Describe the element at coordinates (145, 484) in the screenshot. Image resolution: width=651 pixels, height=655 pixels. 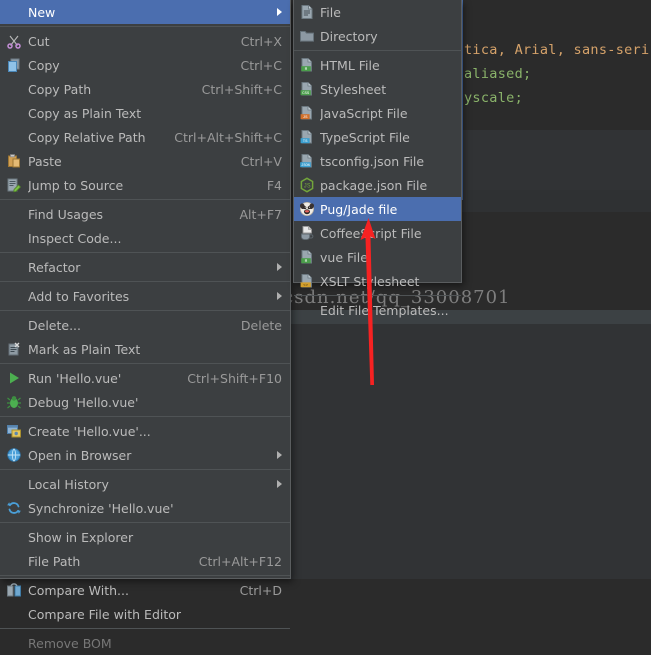
I see `menu-item-local-history: Local History` at that location.